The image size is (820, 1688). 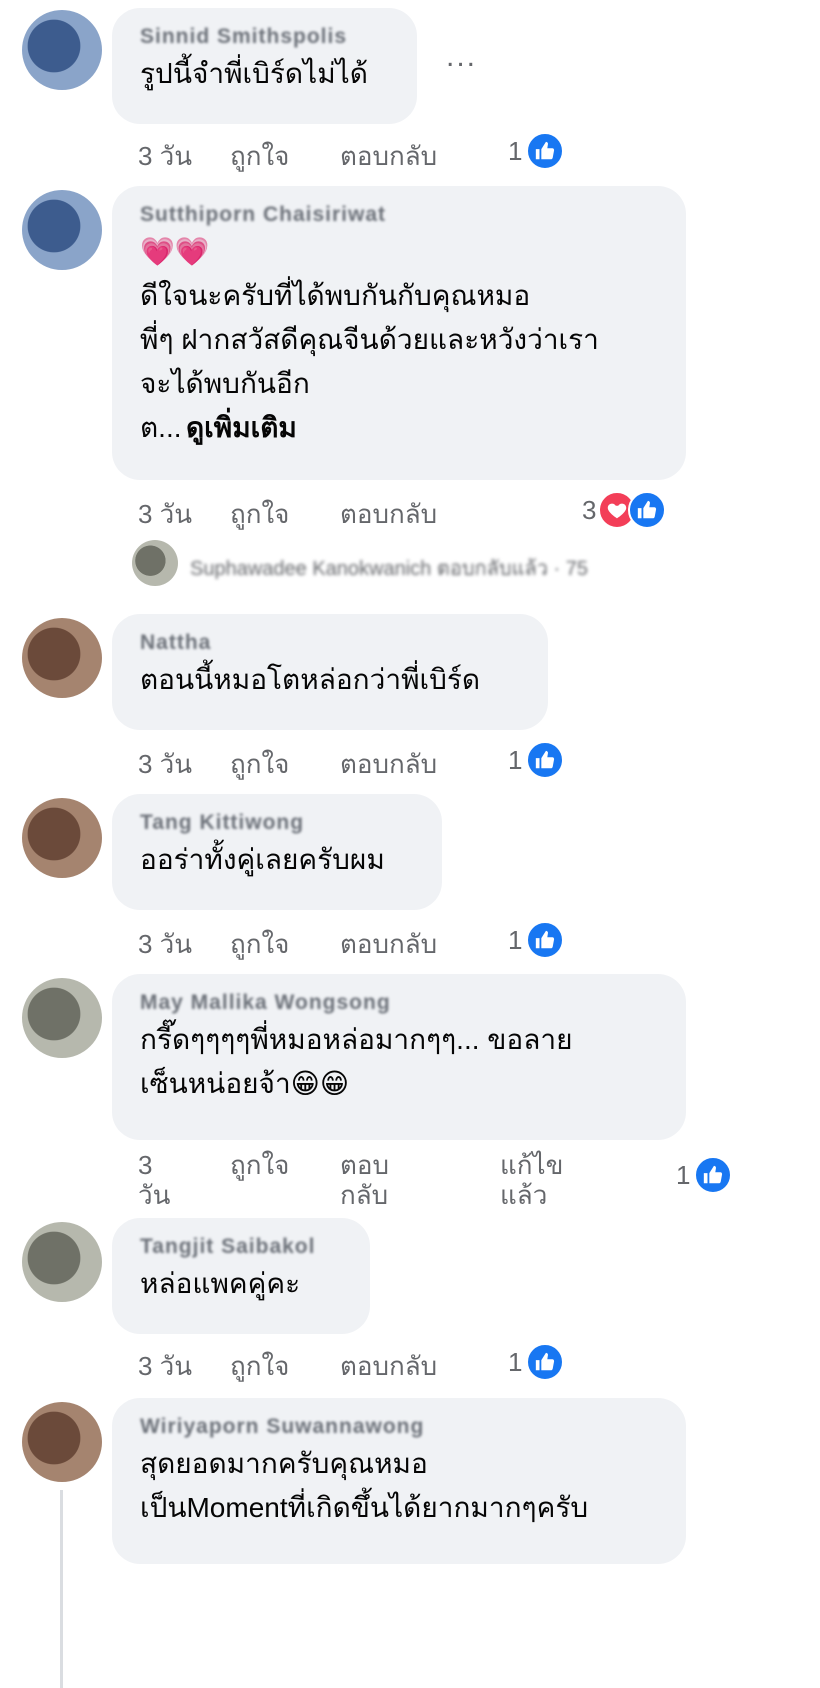 I want to click on comment-actions: 3 วัน ถูกใจ ตอบ กลับ แก้ไข แล้ว, so click(x=378, y=1183).